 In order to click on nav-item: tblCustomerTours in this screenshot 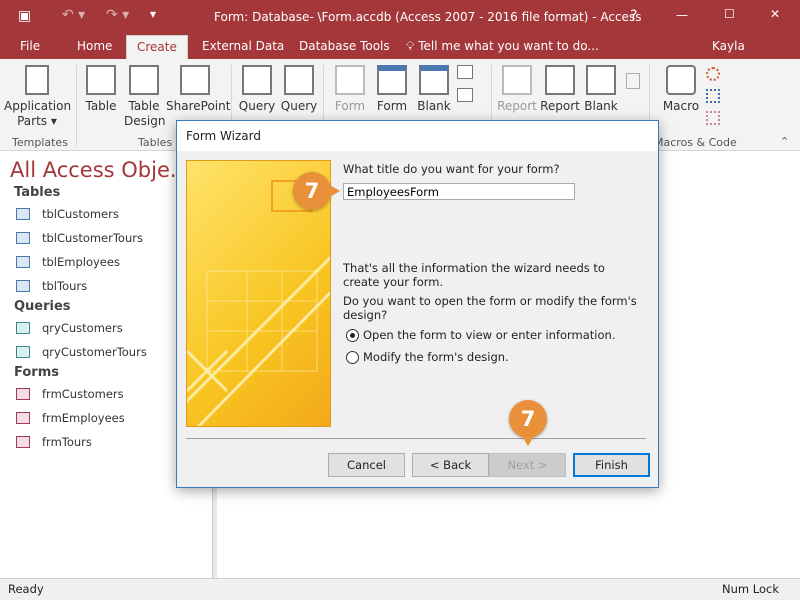, I will do `click(79, 238)`.